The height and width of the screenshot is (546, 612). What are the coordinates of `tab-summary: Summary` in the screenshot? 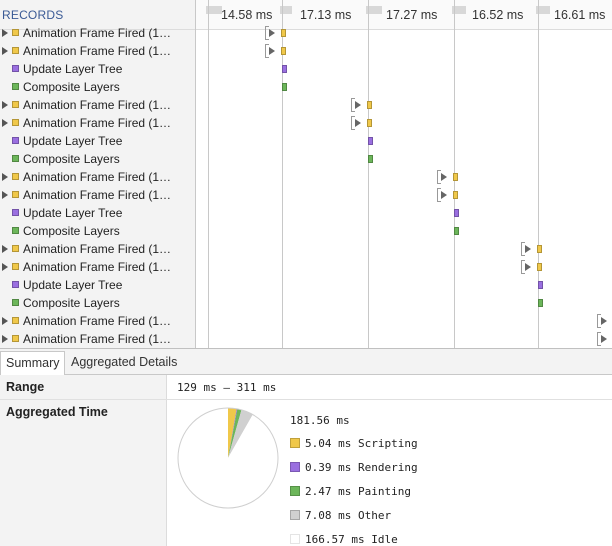 It's located at (33, 363).